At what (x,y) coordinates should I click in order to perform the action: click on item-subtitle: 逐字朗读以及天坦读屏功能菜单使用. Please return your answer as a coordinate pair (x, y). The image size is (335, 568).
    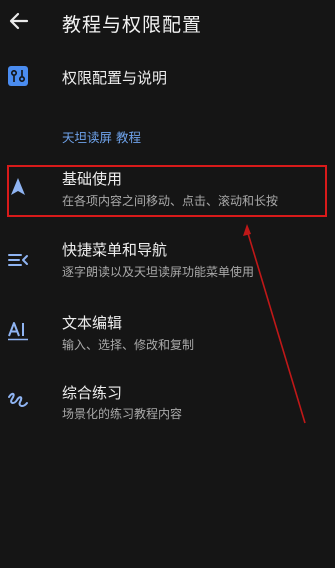
    Looking at the image, I should click on (158, 272).